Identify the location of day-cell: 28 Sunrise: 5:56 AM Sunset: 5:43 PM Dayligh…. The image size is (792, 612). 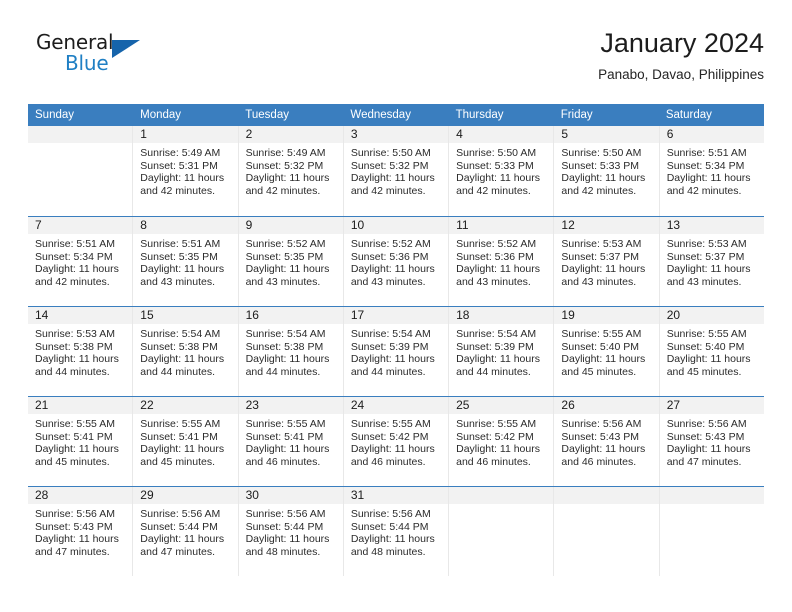
(81, 531).